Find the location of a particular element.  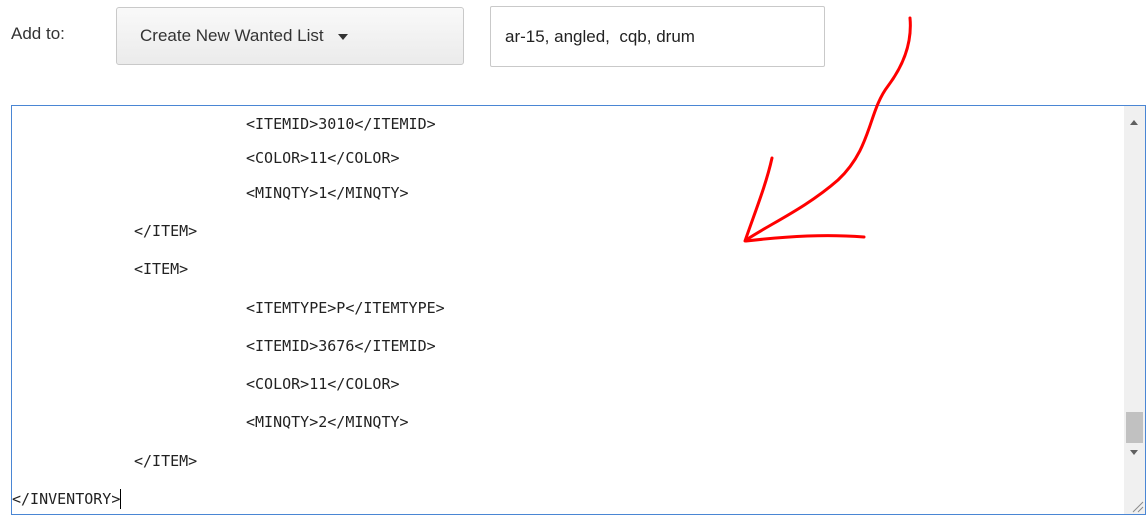

xml-line-text: </INVENTORY> is located at coordinates (66, 499).